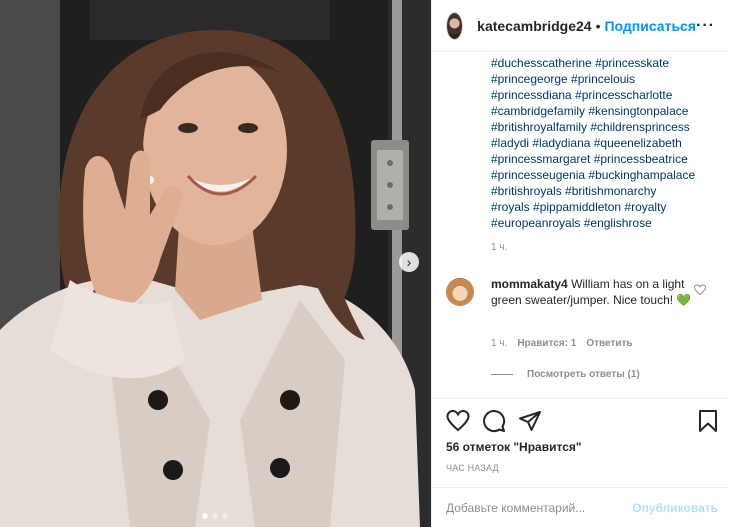 This screenshot has width=729, height=527. Describe the element at coordinates (499, 343) in the screenshot. I see `comment-timestamp: 1 ч.` at that location.